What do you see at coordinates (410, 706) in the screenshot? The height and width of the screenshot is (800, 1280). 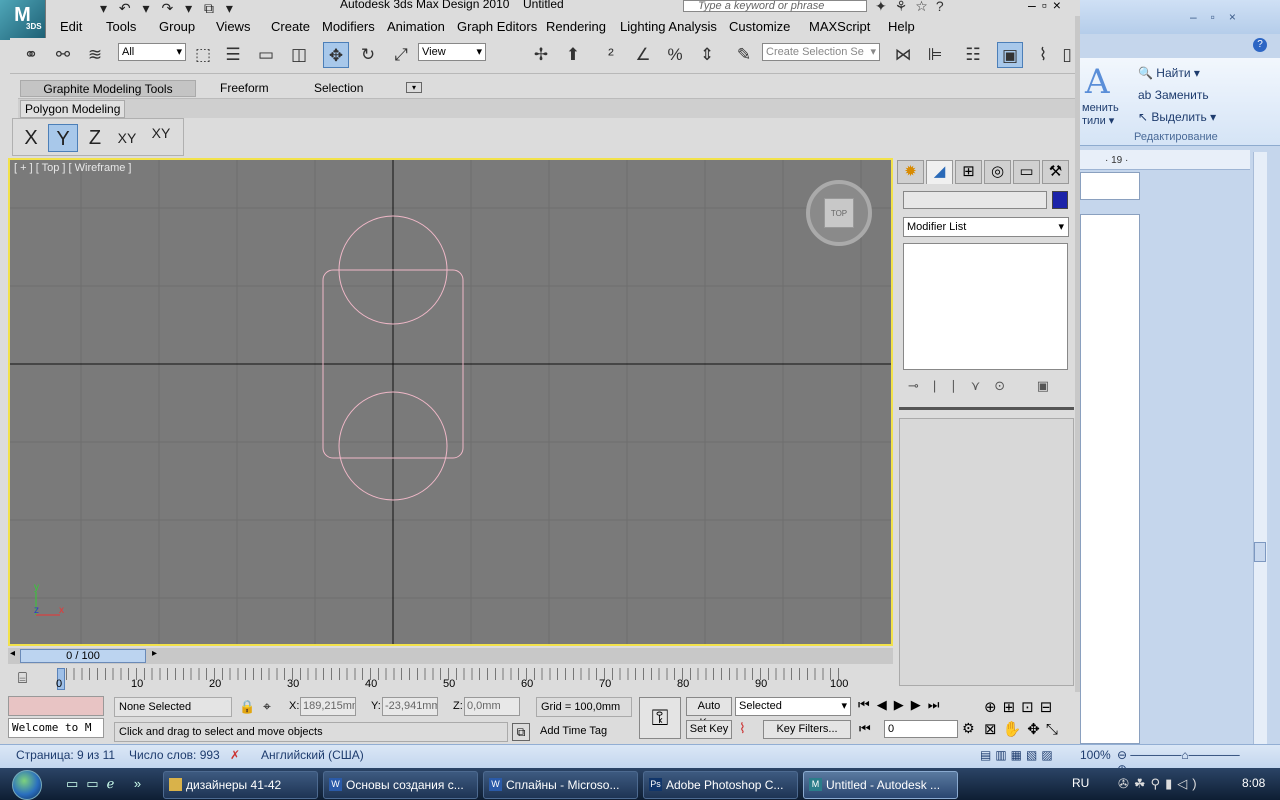 I see `y-coordinate-field: -23,941mm` at bounding box center [410, 706].